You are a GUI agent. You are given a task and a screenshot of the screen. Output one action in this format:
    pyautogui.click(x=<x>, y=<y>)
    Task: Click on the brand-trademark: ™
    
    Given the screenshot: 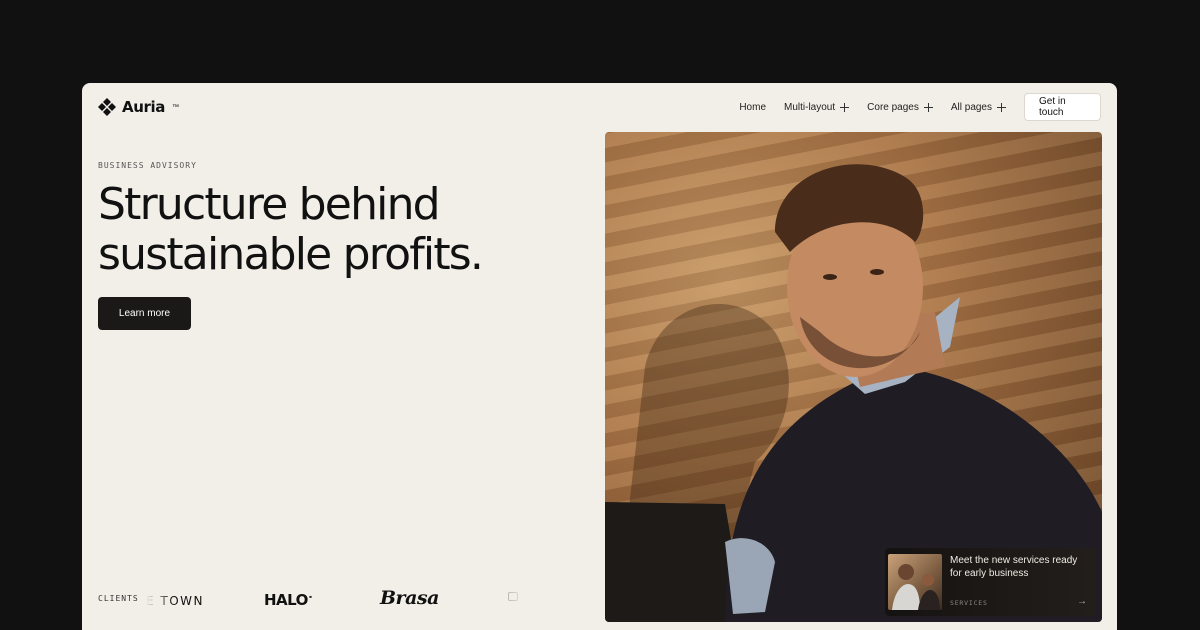 What is the action you would take?
    pyautogui.click(x=175, y=107)
    